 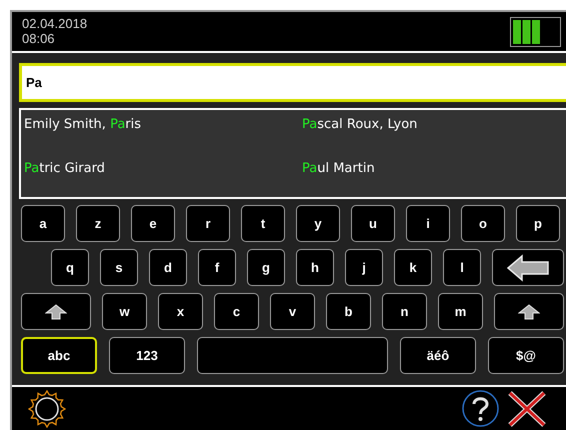 I want to click on letter-key: u, so click(x=373, y=223).